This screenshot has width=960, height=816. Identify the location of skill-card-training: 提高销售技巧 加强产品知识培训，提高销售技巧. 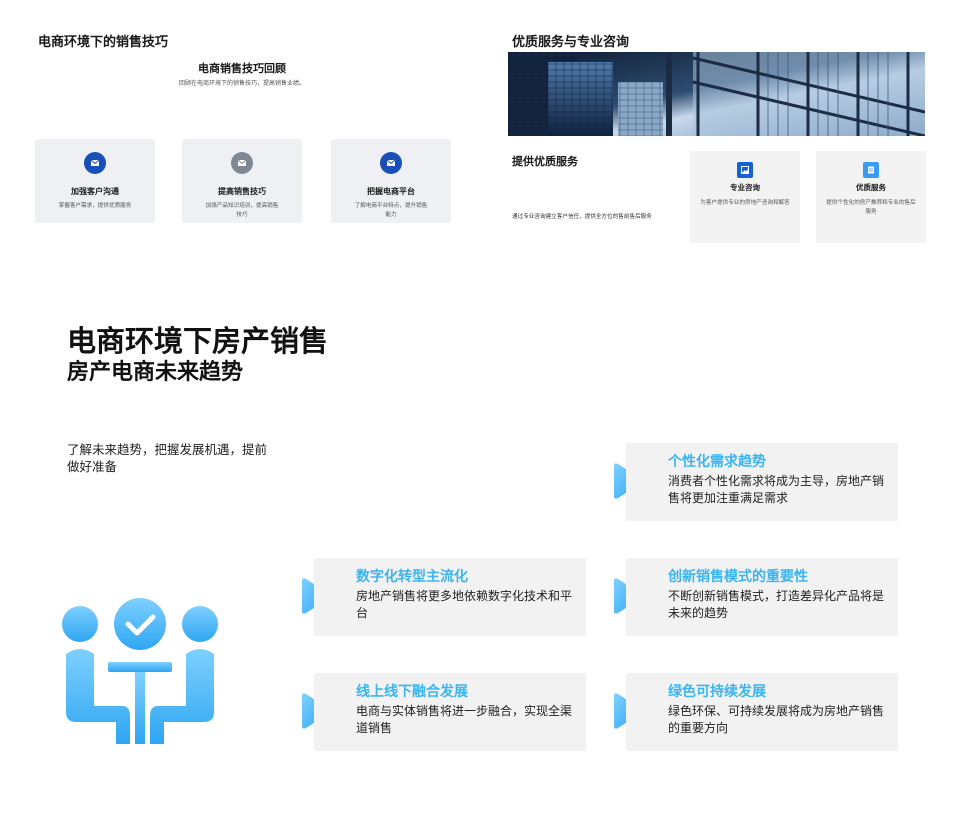
(242, 181).